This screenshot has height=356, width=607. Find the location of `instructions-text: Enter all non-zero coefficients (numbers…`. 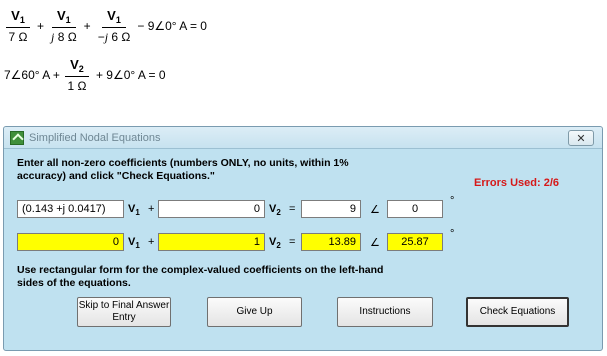

instructions-text: Enter all non-zero coefficients (numbers… is located at coordinates (183, 169).